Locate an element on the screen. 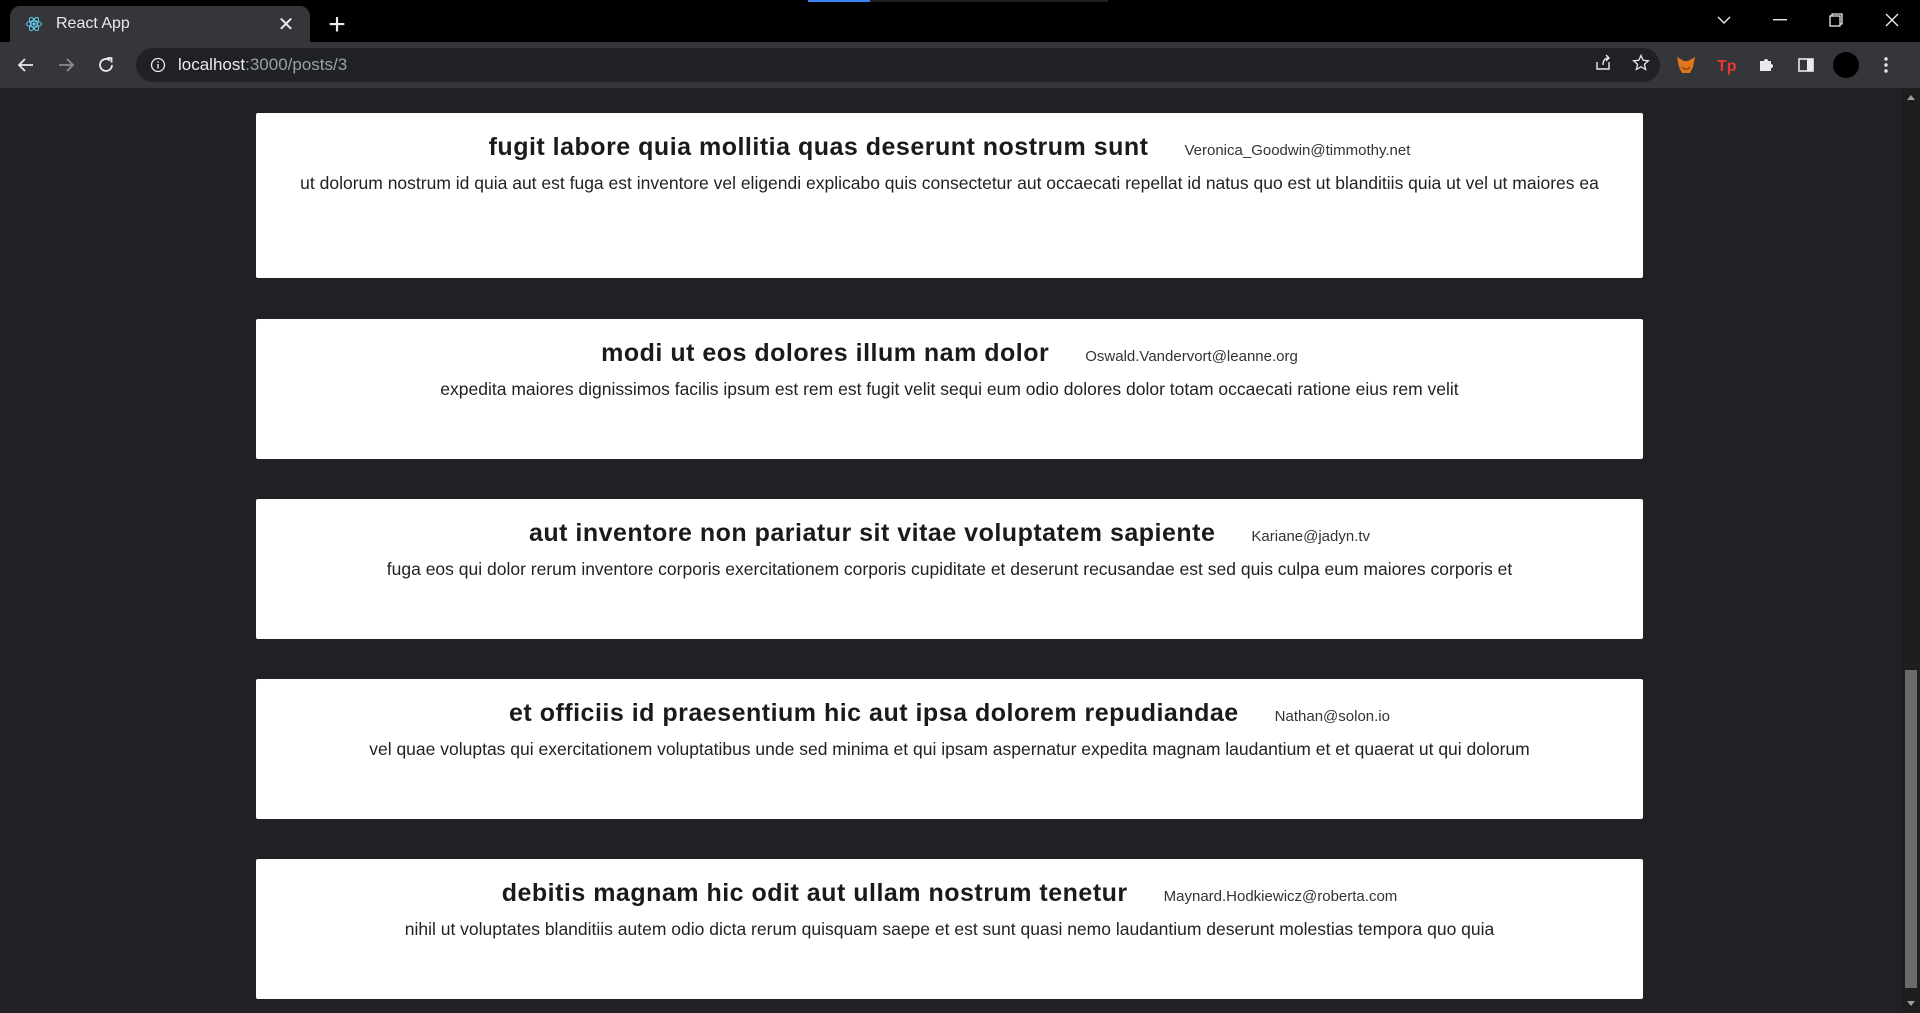 The height and width of the screenshot is (1013, 1920). browser-tab: React App ✕ is located at coordinates (160, 24).